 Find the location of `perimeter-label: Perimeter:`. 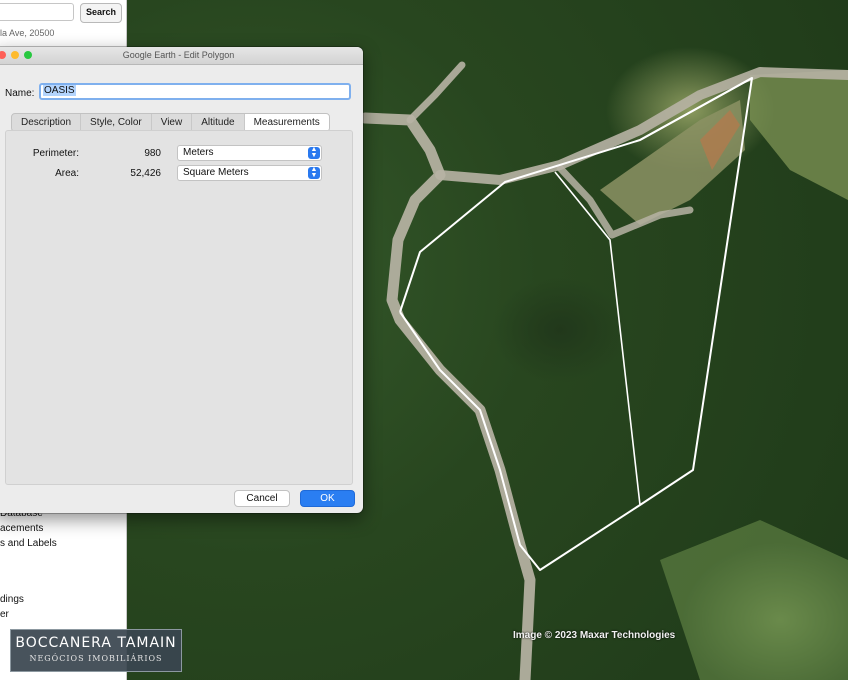

perimeter-label: Perimeter: is located at coordinates (55, 153).